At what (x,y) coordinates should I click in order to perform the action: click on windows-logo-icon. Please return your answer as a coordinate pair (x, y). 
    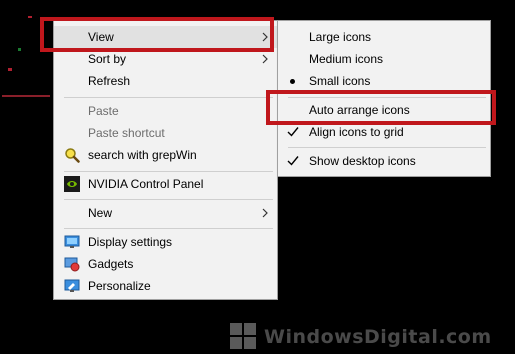
    Looking at the image, I should click on (243, 336).